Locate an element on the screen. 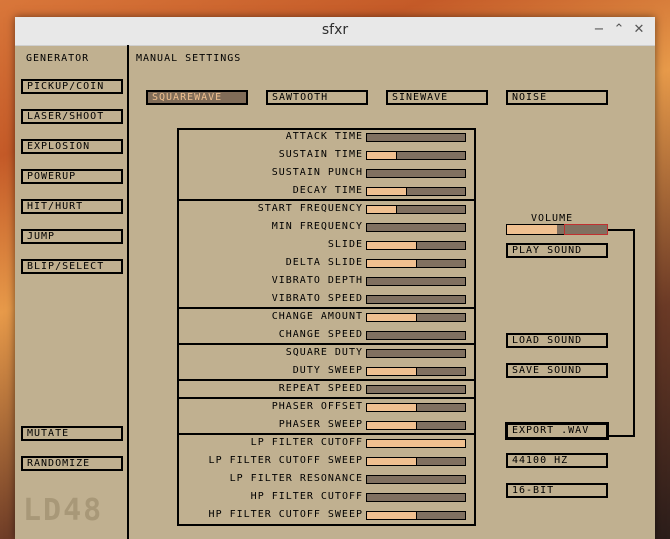  wave-button-sawtooth: SAWTOOTH is located at coordinates (317, 97).